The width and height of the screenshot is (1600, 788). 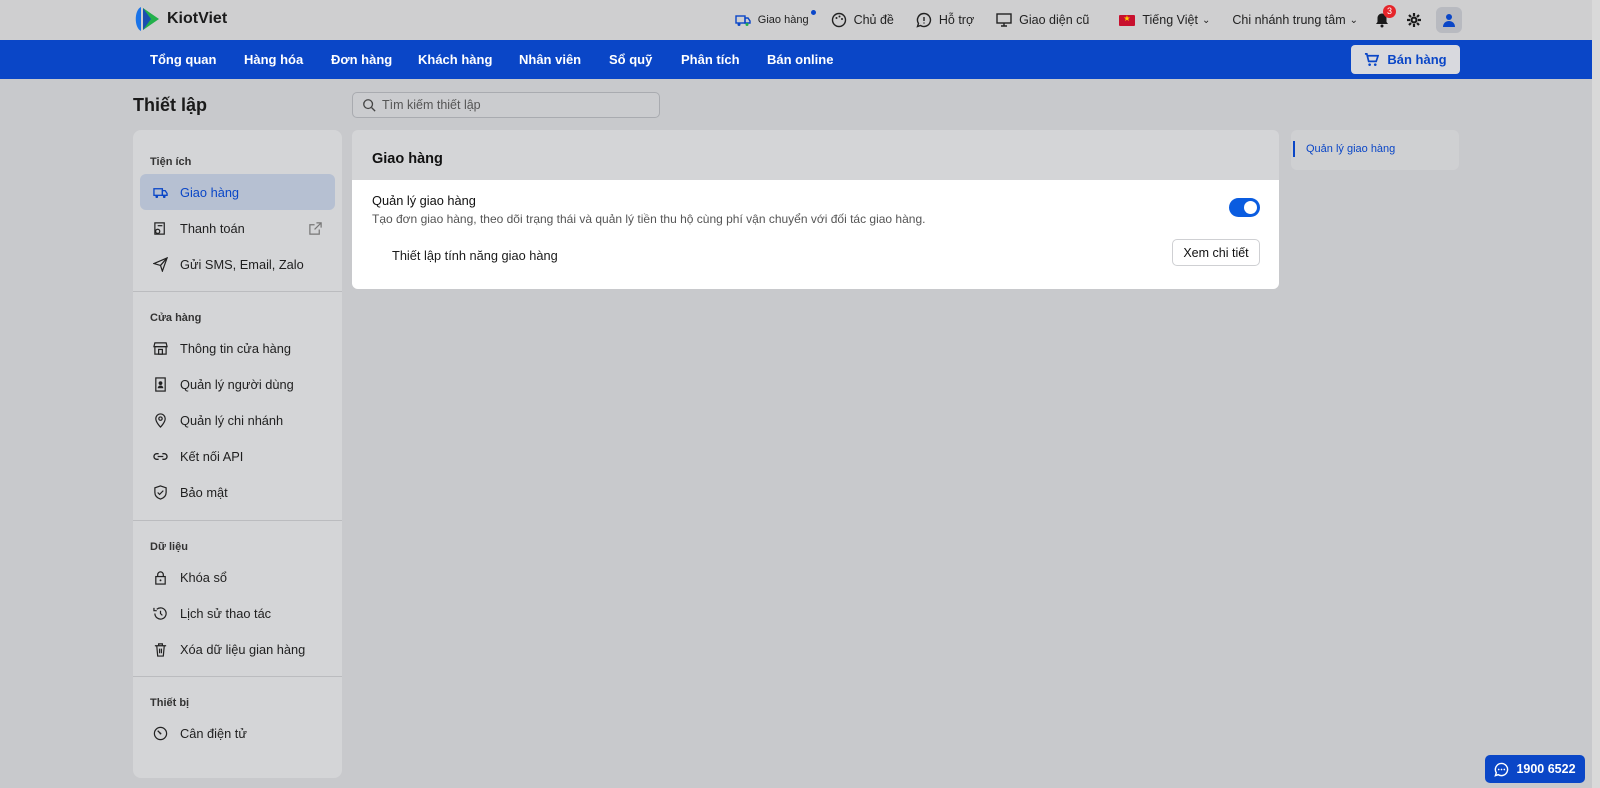 What do you see at coordinates (710, 59) in the screenshot?
I see `nav-analytics: Phân tích` at bounding box center [710, 59].